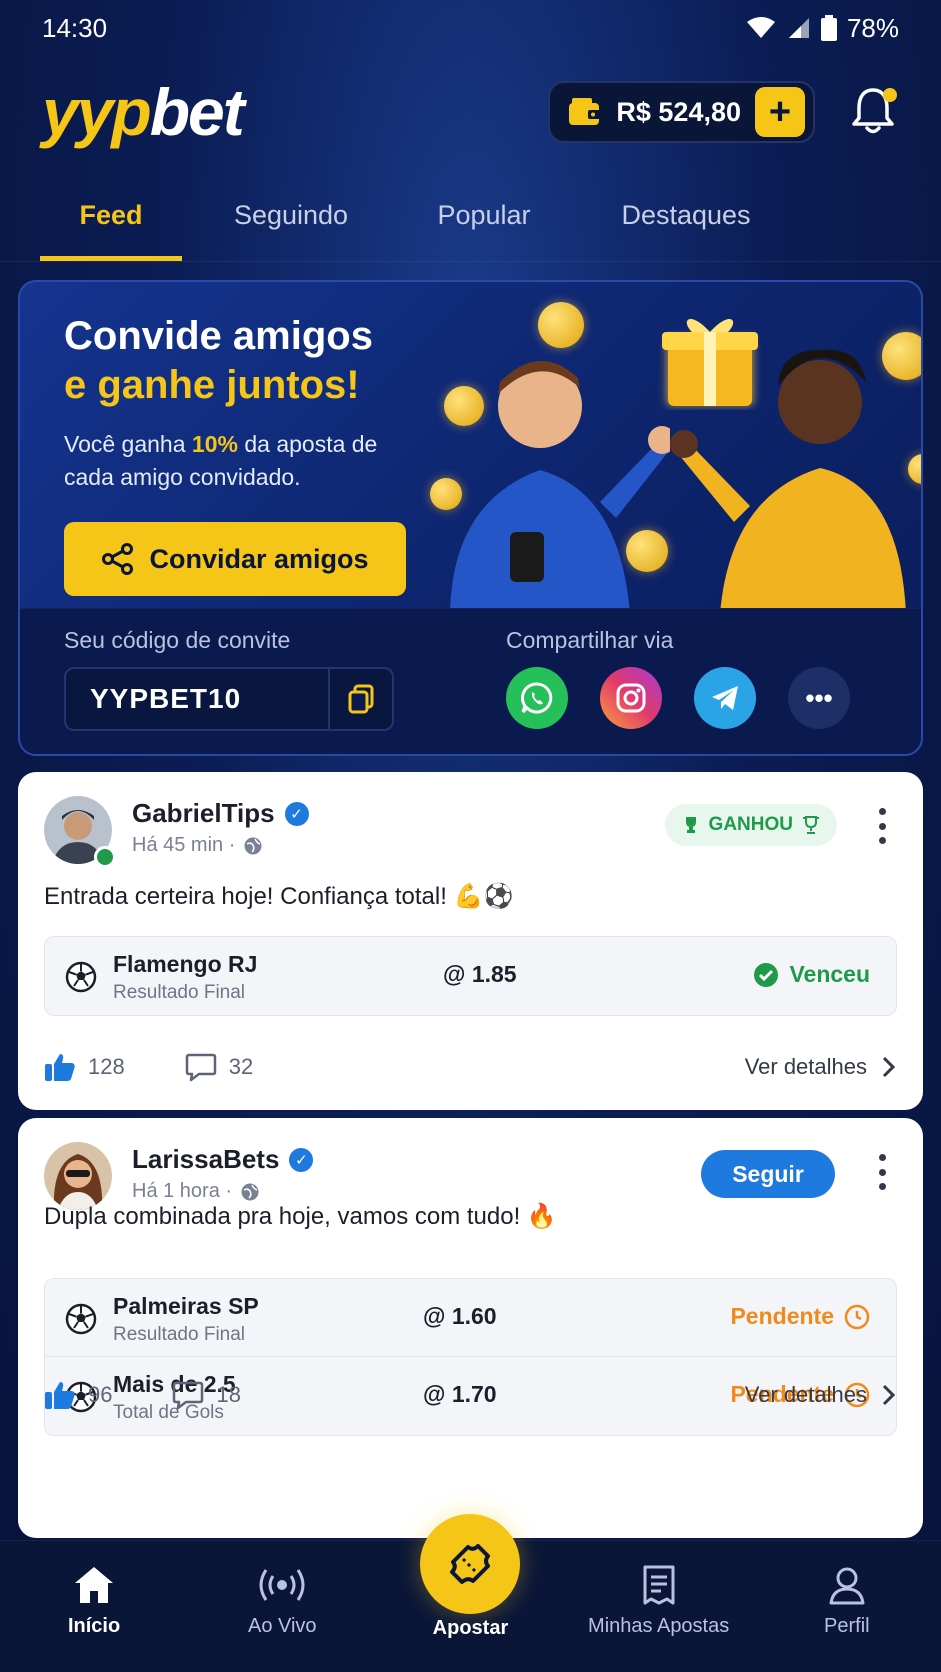 This screenshot has height=1672, width=941. I want to click on friends-illustration, so click(670, 448).